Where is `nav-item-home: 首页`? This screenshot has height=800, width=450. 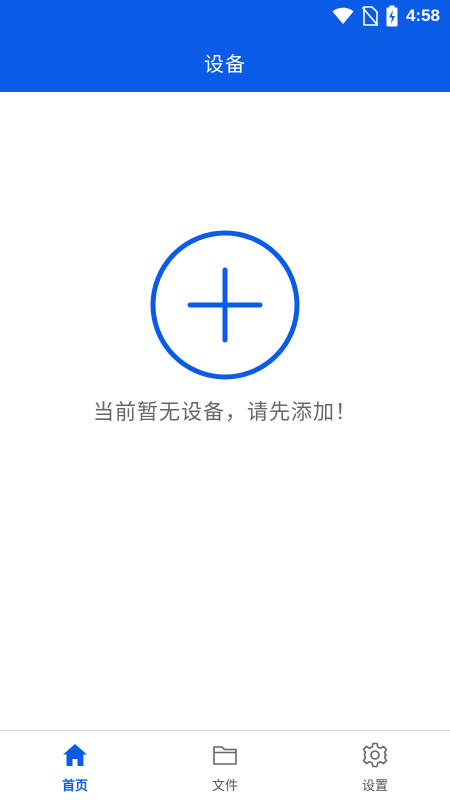
nav-item-home: 首页 is located at coordinates (75, 765).